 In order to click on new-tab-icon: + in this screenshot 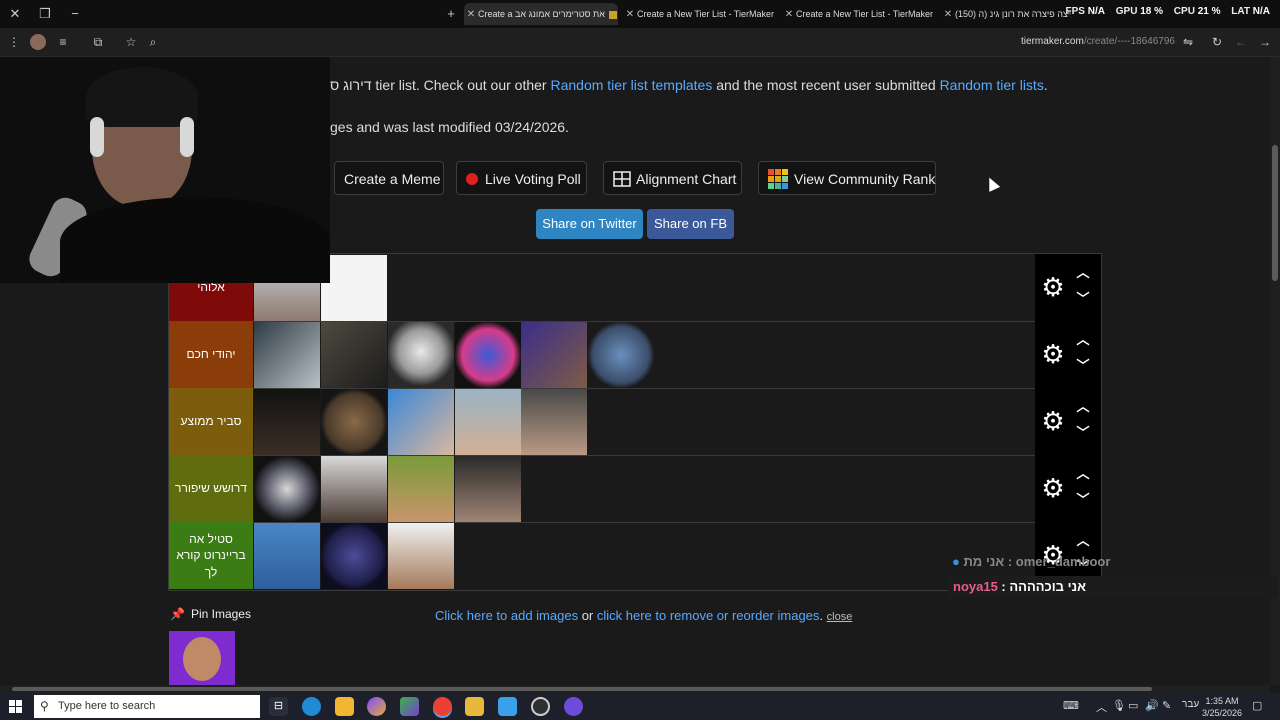, I will do `click(451, 14)`.